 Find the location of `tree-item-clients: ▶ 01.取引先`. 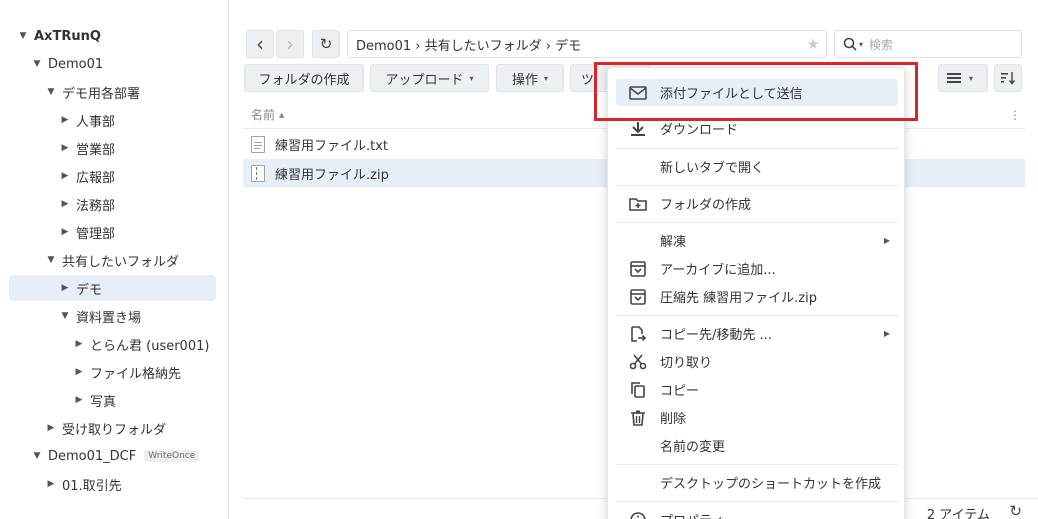

tree-item-clients: ▶ 01.取引先 is located at coordinates (83, 484).